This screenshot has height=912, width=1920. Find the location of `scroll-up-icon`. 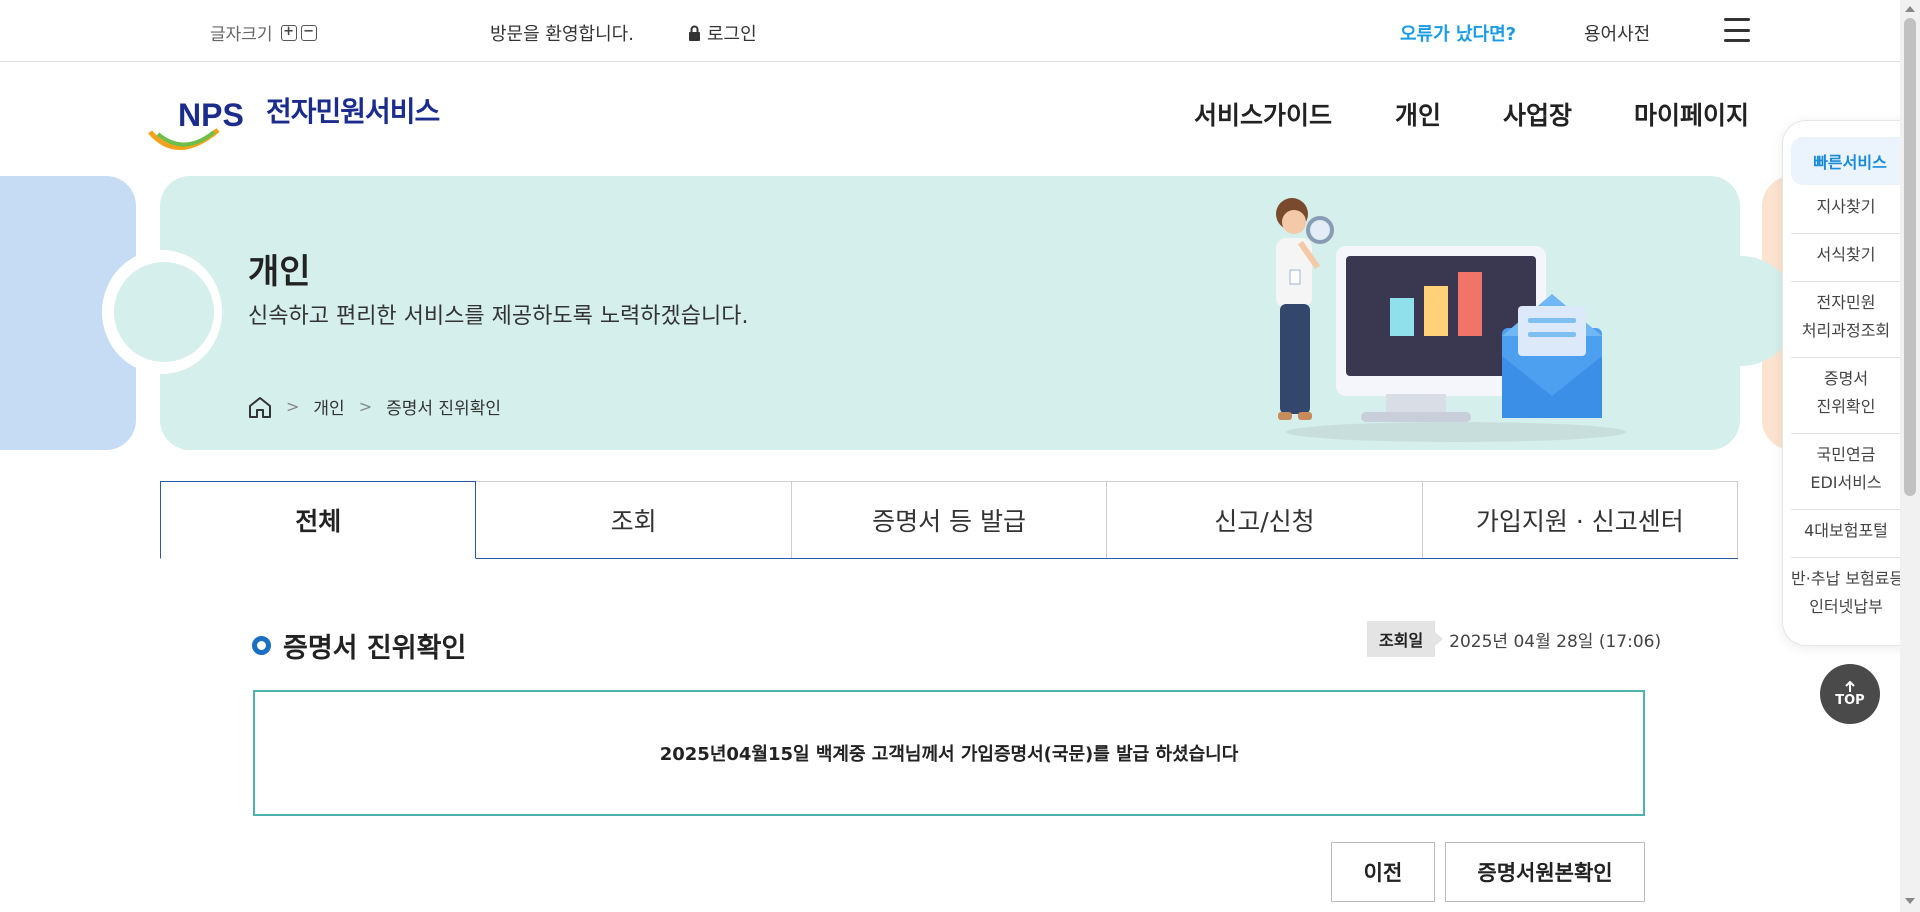

scroll-up-icon is located at coordinates (1910, 9).